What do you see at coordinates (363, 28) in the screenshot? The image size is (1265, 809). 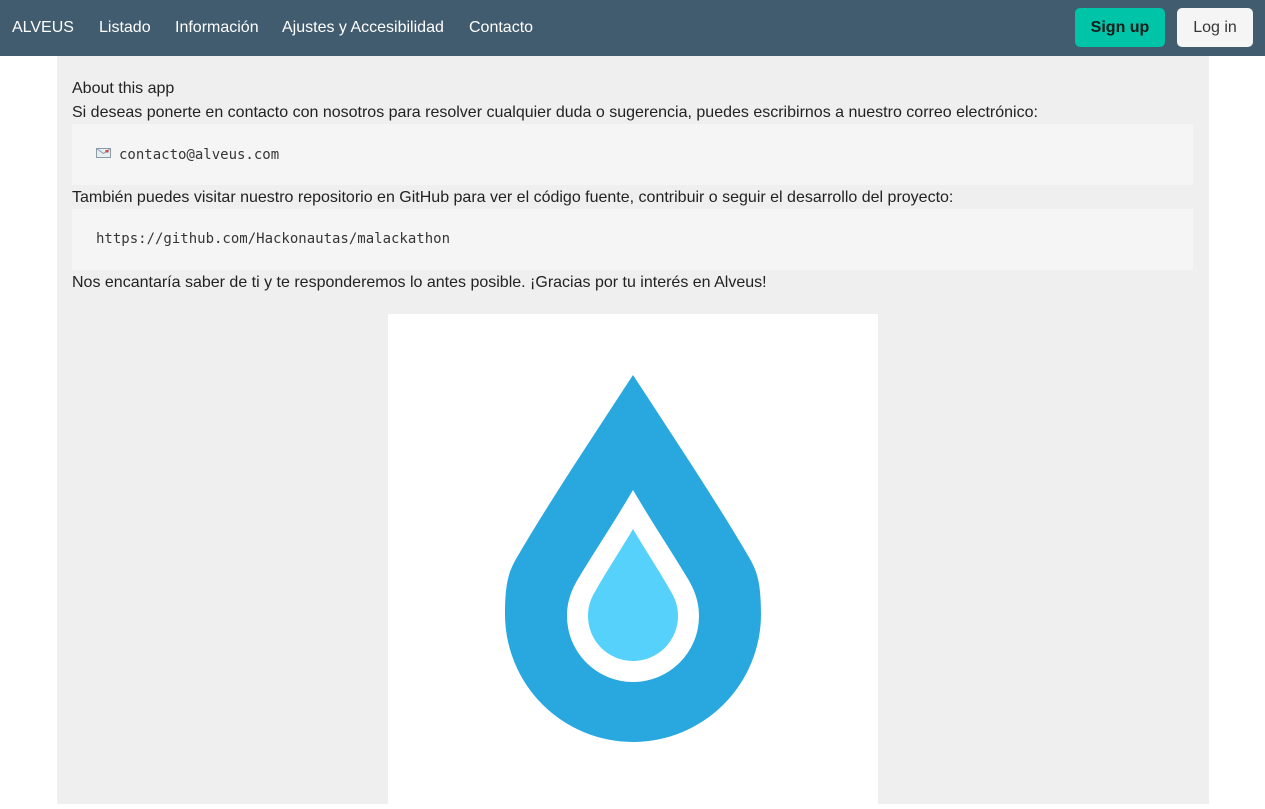 I see `nav-link-ajustes: Ajustes y Accesibilidad` at bounding box center [363, 28].